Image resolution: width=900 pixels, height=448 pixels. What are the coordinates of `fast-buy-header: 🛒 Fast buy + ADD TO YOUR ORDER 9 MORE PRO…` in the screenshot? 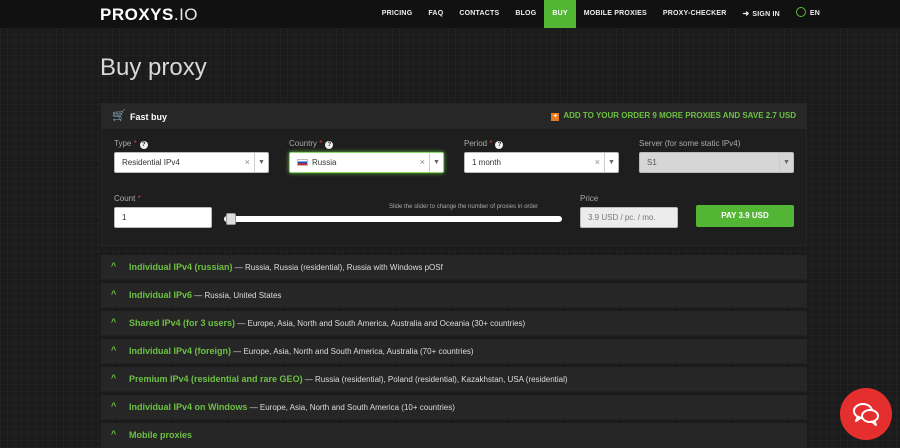 It's located at (454, 116).